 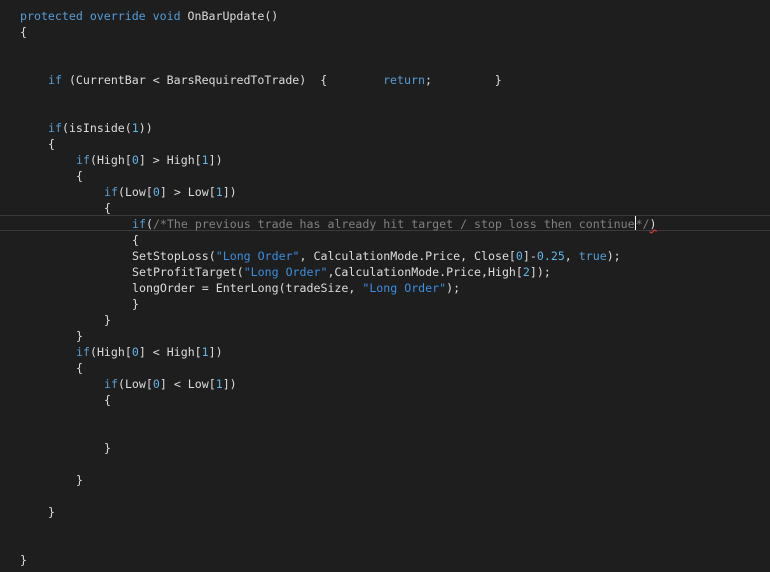 I want to click on code-text: SetStopLoss(, so click(x=174, y=256).